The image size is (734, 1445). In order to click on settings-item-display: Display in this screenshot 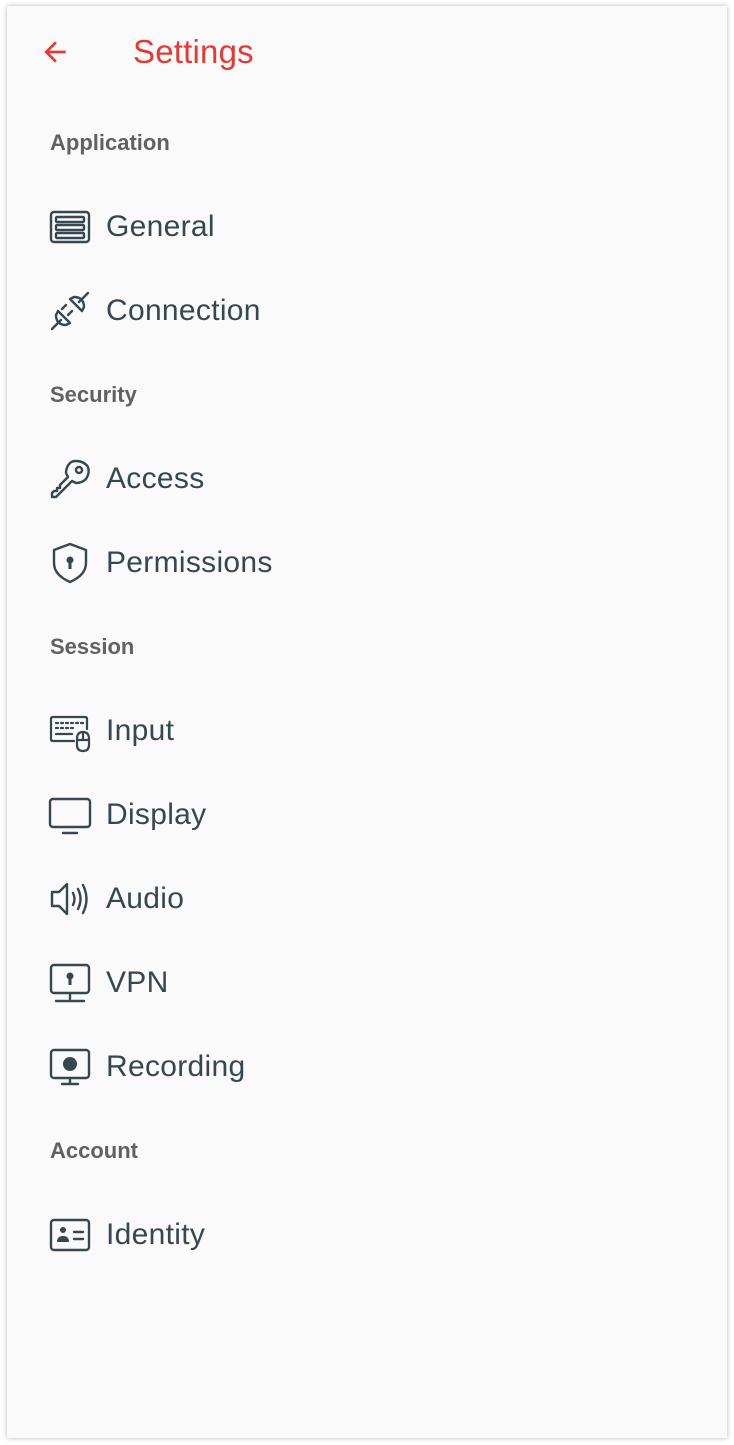, I will do `click(367, 815)`.